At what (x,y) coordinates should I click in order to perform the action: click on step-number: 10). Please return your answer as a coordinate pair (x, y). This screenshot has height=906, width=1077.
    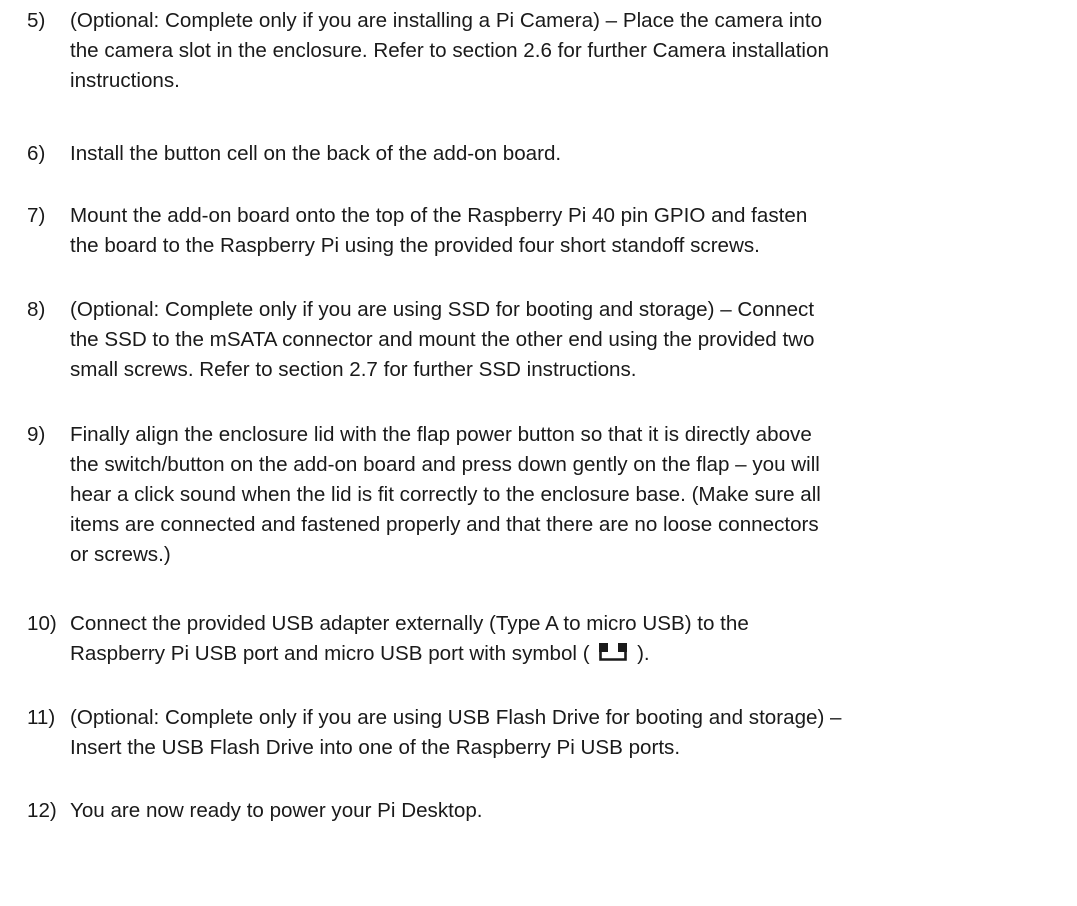
    Looking at the image, I should click on (42, 623).